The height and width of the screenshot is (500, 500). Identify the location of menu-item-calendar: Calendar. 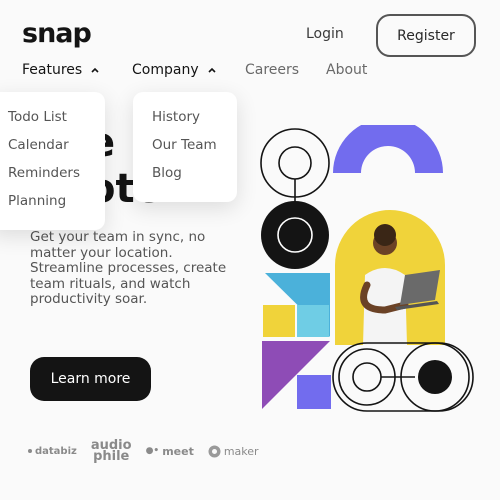
(34, 145).